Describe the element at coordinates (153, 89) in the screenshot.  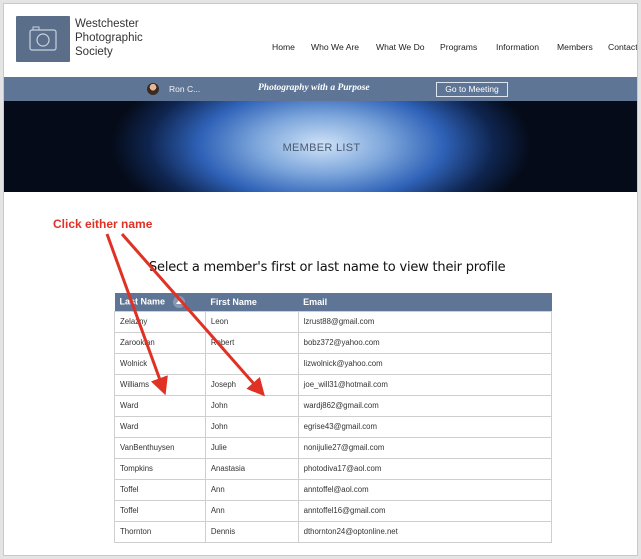
I see `avatar` at that location.